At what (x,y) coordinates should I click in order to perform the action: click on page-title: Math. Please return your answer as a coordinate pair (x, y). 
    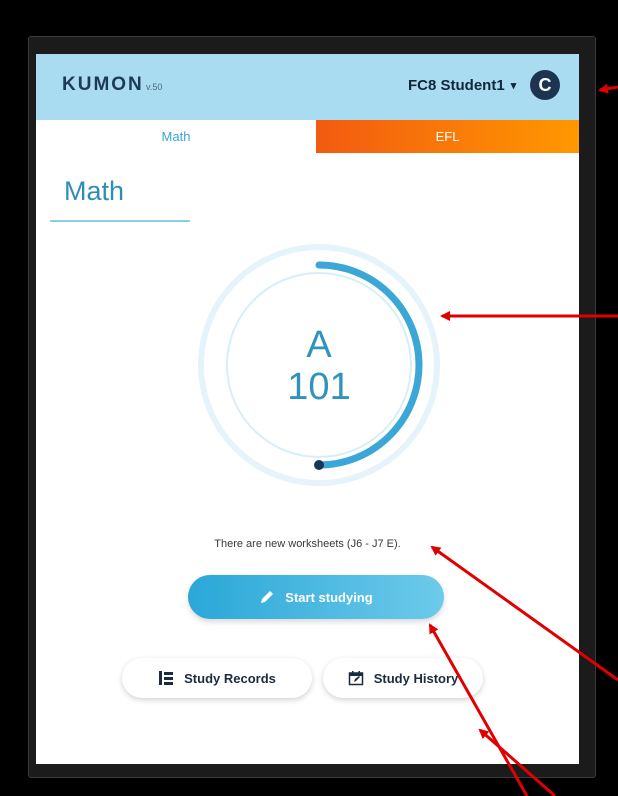
    Looking at the image, I should click on (94, 191).